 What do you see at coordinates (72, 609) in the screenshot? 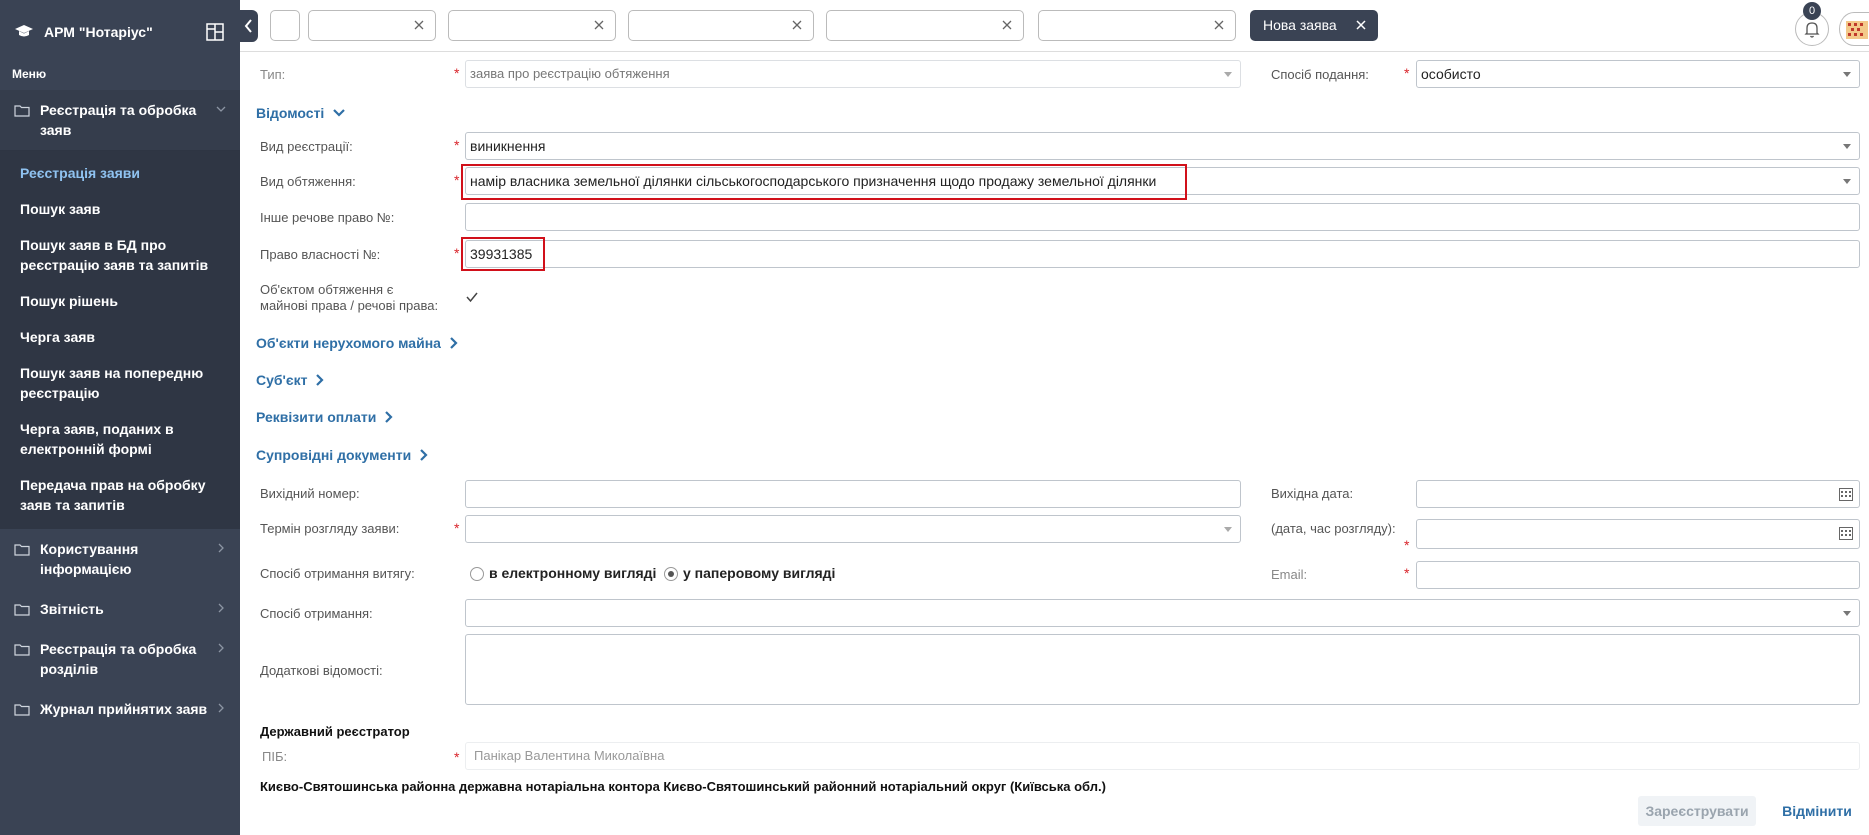
I see `sidebar-group-label: Звітність` at bounding box center [72, 609].